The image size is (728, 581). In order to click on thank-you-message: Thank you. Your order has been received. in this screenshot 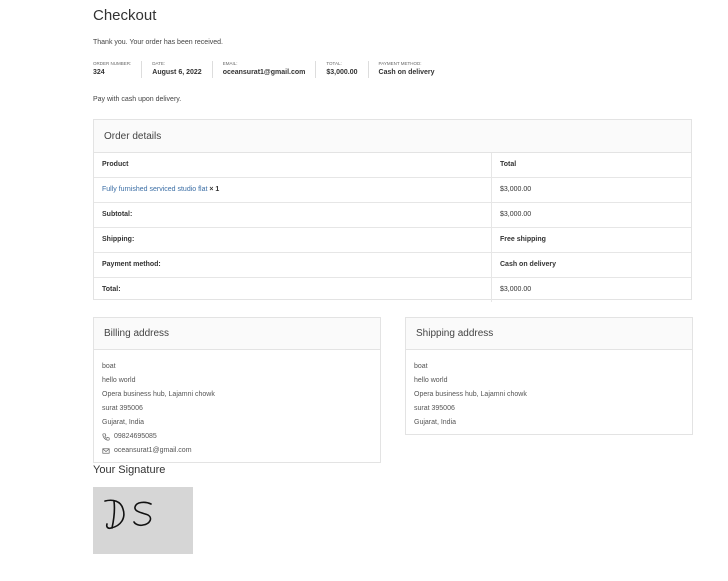, I will do `click(158, 42)`.